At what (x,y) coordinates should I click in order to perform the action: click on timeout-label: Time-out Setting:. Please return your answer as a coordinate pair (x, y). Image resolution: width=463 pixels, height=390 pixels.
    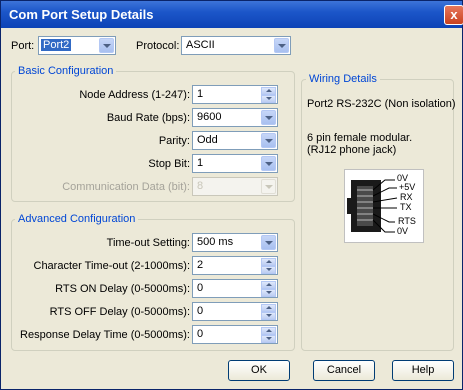
    Looking at the image, I should click on (148, 243).